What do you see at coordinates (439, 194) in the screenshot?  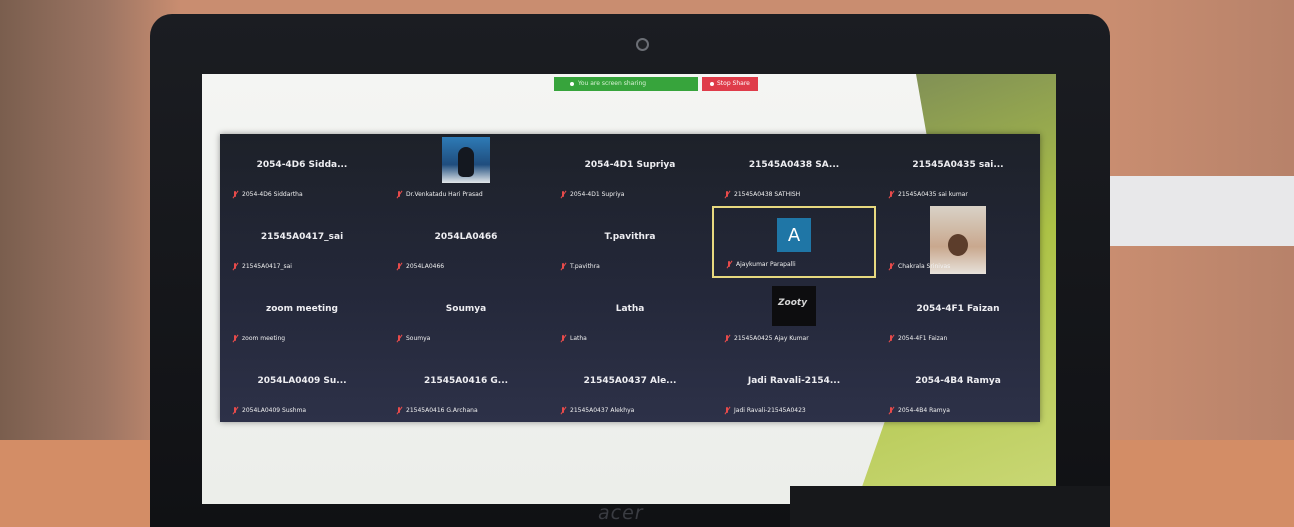 I see `participant-caption: Dr.Venkatadu Hari Prasad` at bounding box center [439, 194].